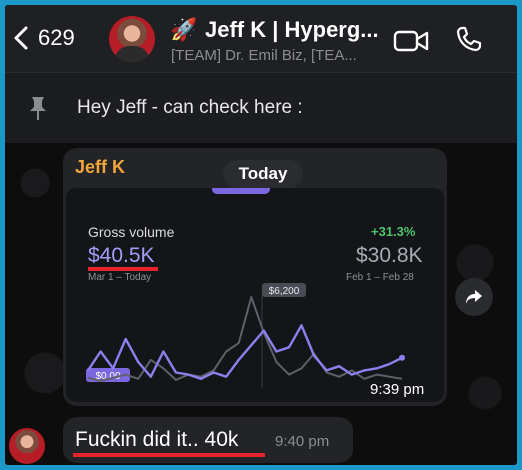 The width and height of the screenshot is (522, 470). Describe the element at coordinates (132, 39) in the screenshot. I see `chat-avatar` at that location.